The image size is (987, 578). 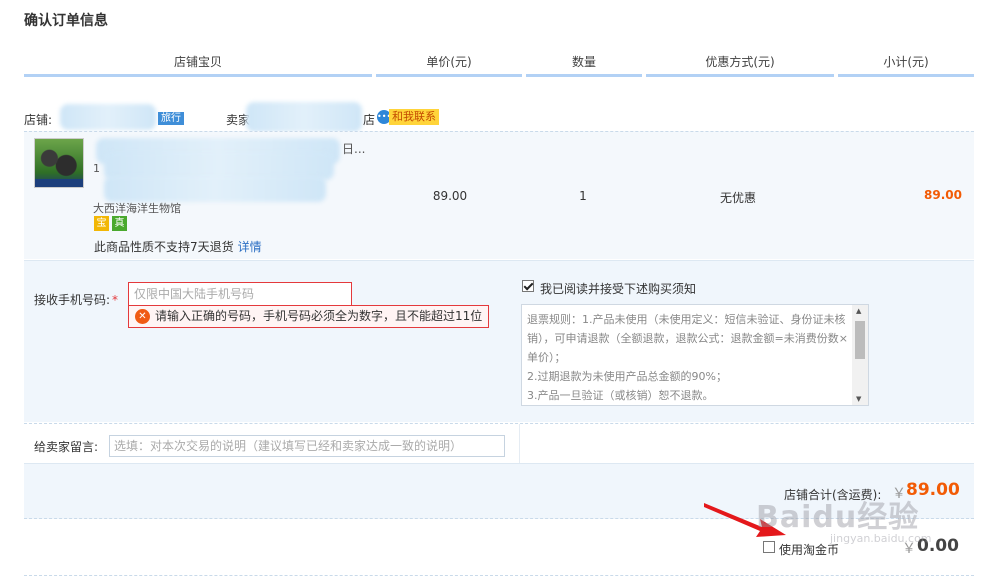 I want to click on taobao-badge-icon: 宝, so click(x=101, y=223).